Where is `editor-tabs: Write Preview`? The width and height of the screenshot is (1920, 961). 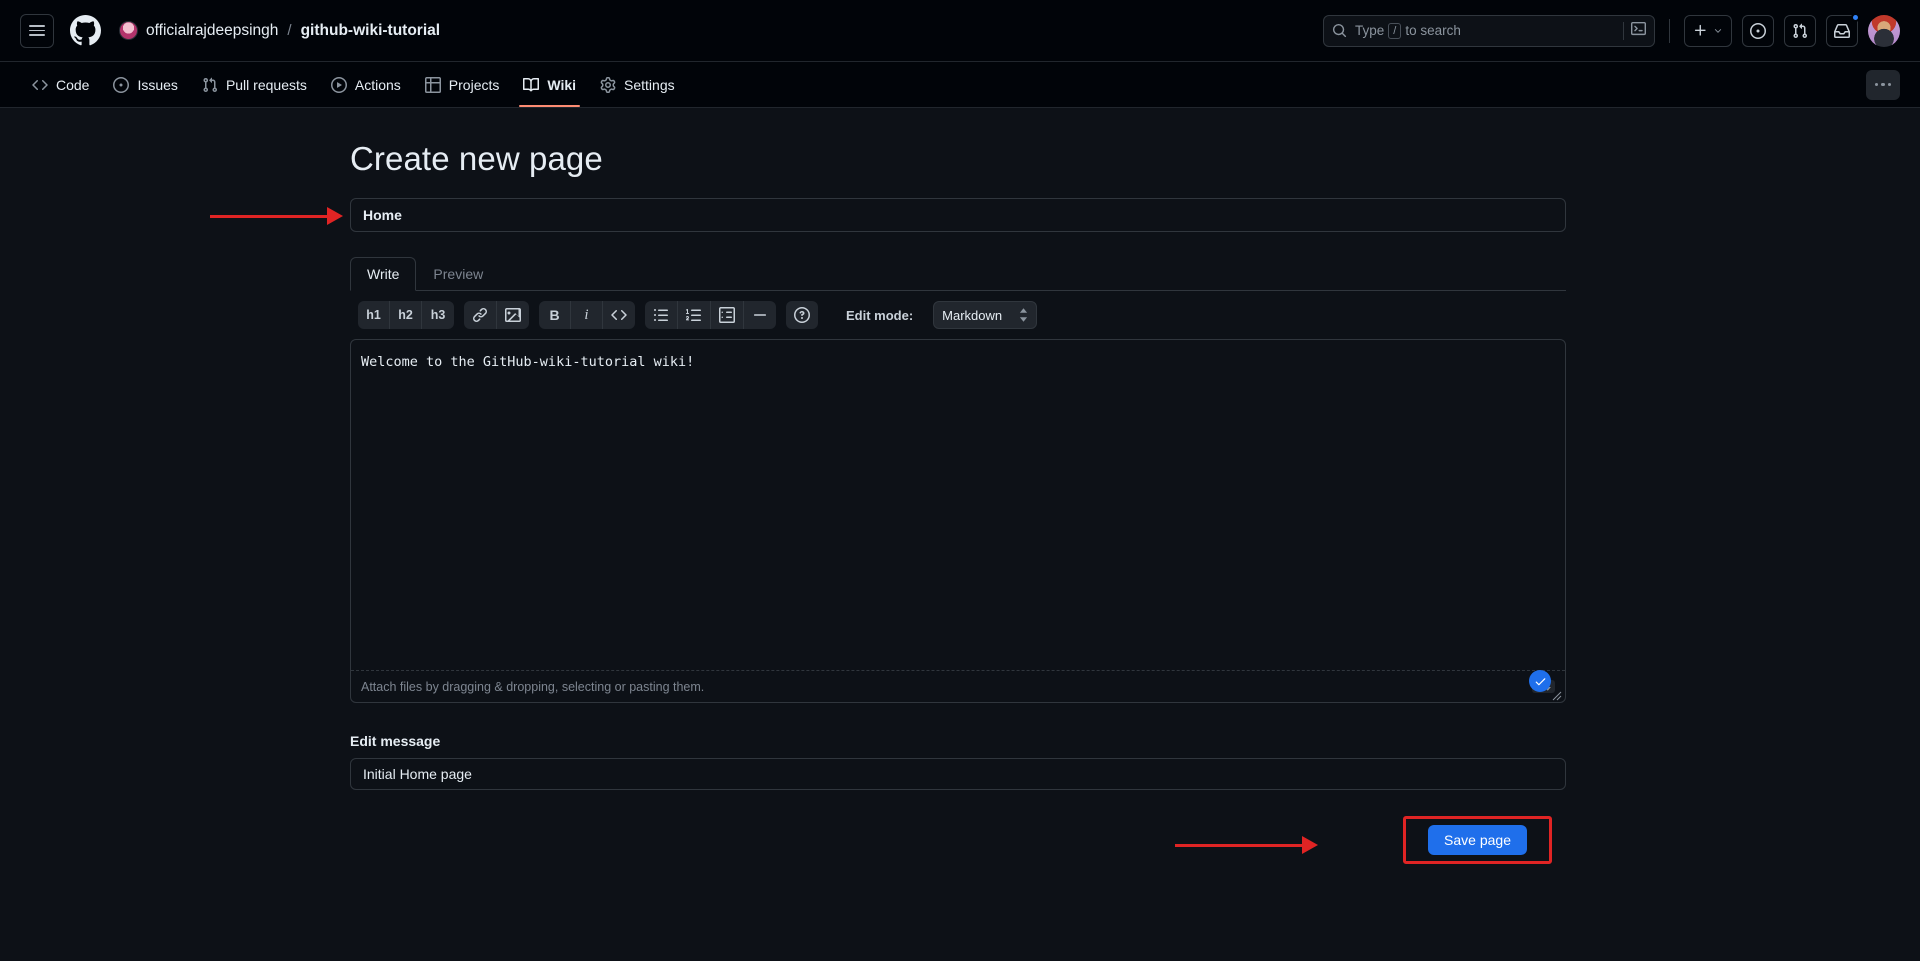
editor-tabs: Write Preview is located at coordinates (958, 274).